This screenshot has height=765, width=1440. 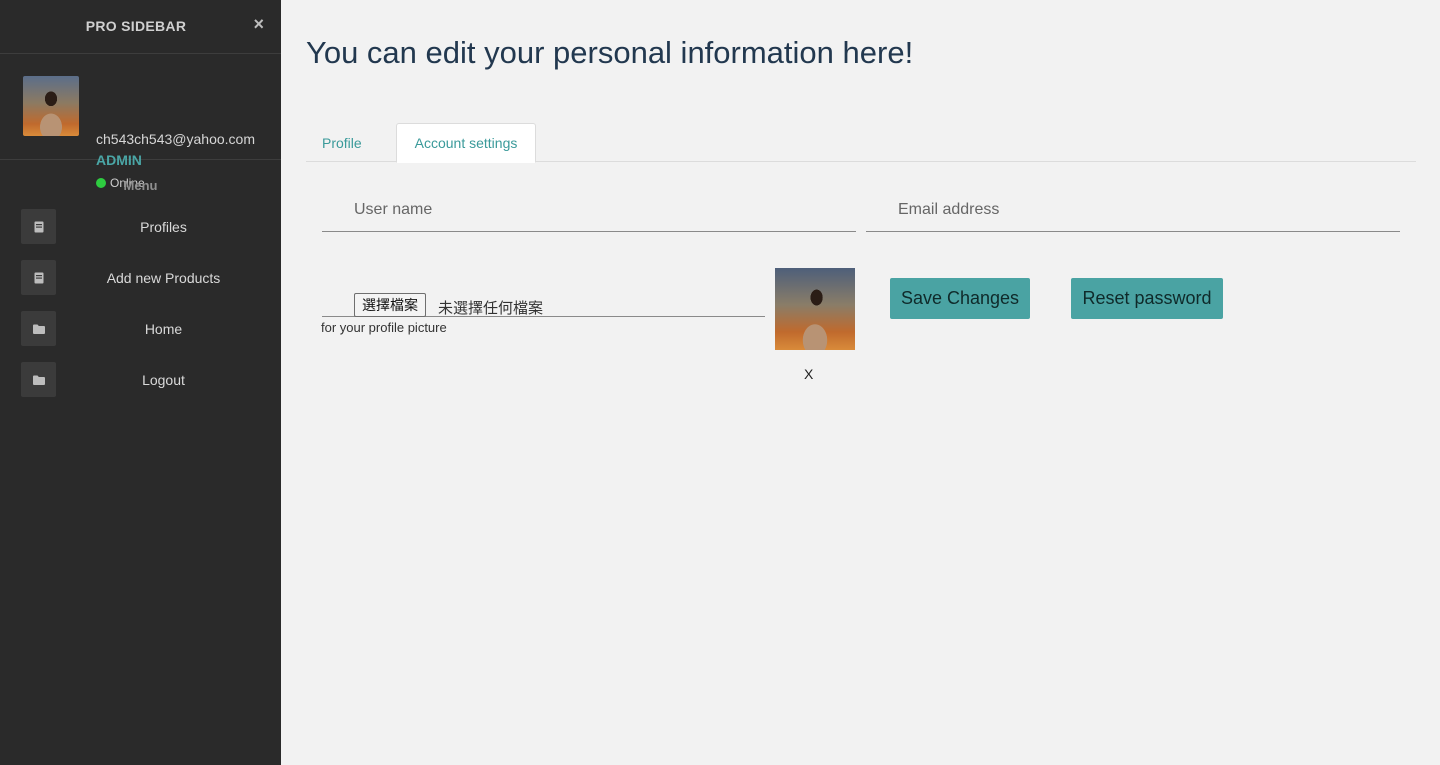 I want to click on user-info: ch543ch543@yahoo.com ADMIN Online, so click(x=140, y=122).